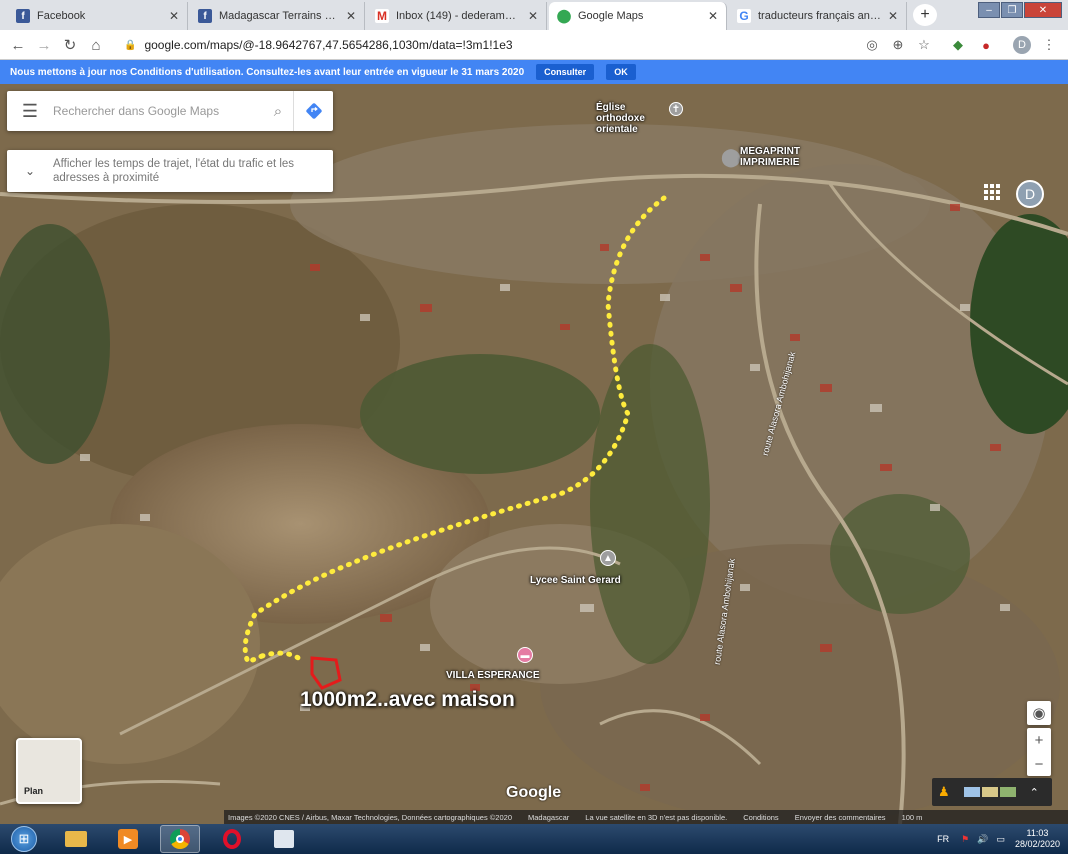 This screenshot has height=854, width=1068. What do you see at coordinates (96, 45) in the screenshot?
I see `home-icon: ⌂` at bounding box center [96, 45].